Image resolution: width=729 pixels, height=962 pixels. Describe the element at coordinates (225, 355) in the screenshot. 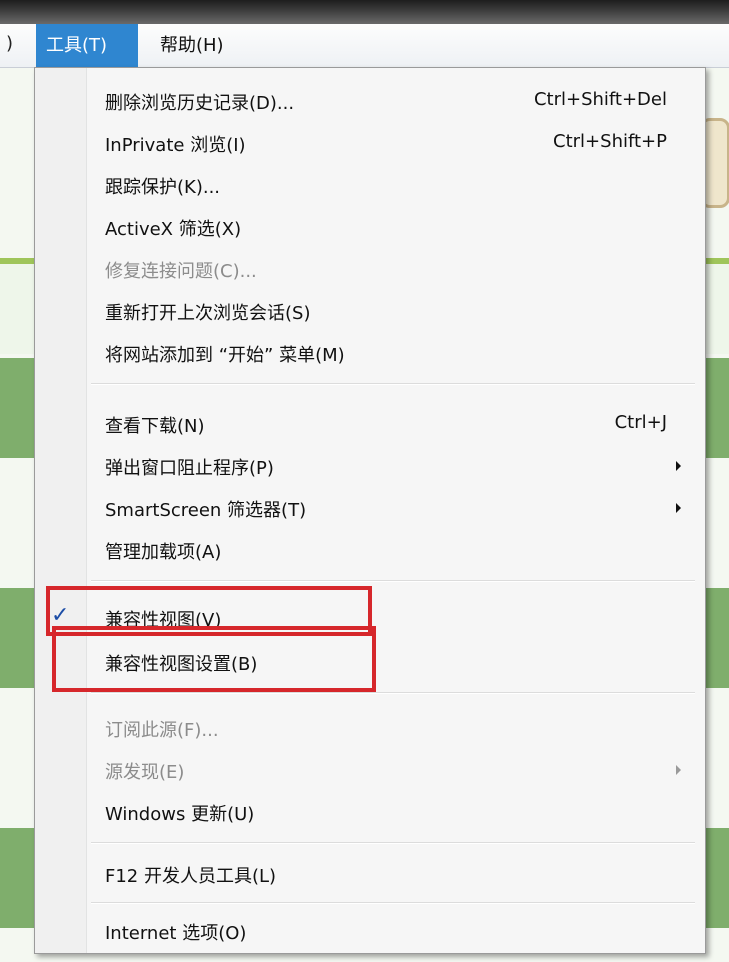

I see `menu-item-label: 将网站添加到 “开始” 菜单(M)` at that location.